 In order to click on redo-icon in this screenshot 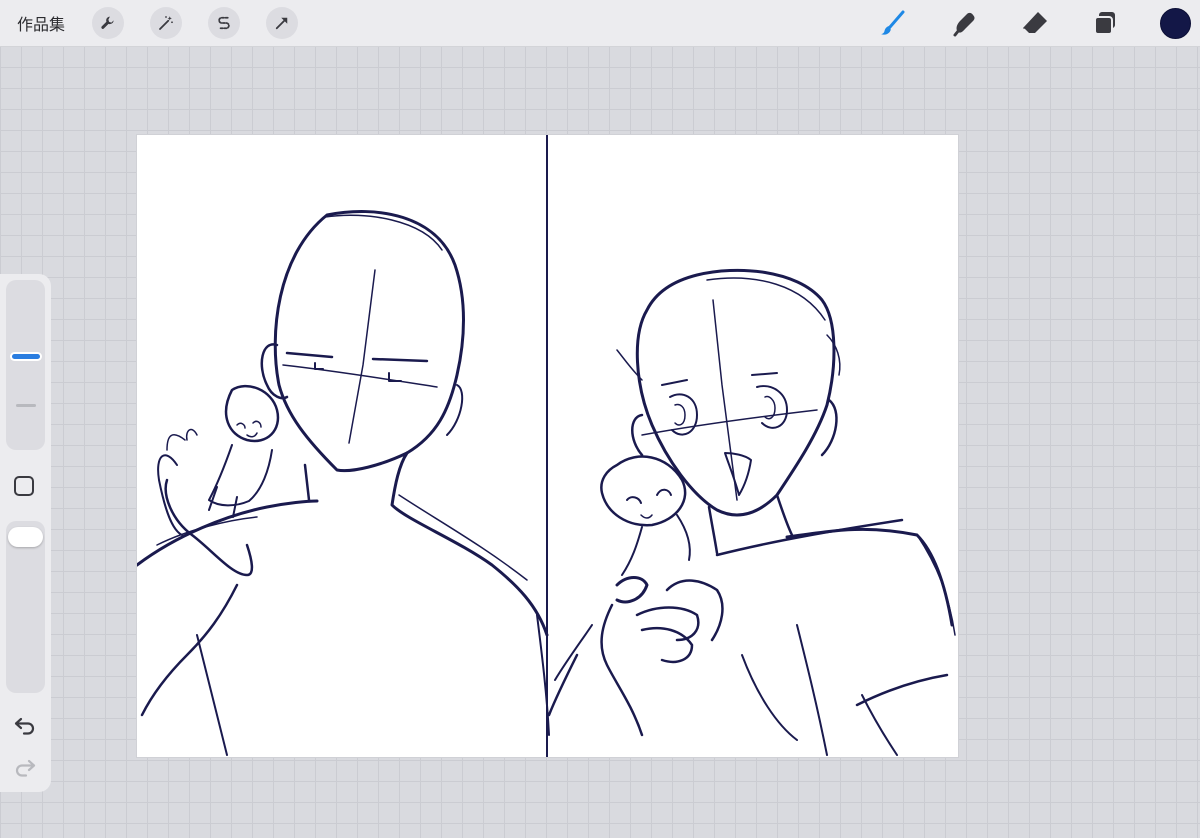, I will do `click(25, 768)`.